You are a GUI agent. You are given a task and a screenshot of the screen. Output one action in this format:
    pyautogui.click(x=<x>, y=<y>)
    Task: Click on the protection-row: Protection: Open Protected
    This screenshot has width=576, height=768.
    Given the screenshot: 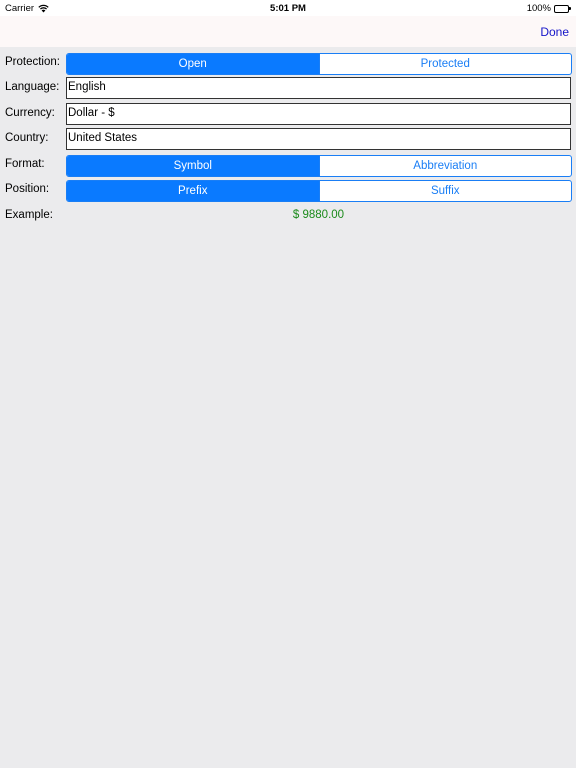 What is the action you would take?
    pyautogui.click(x=288, y=63)
    